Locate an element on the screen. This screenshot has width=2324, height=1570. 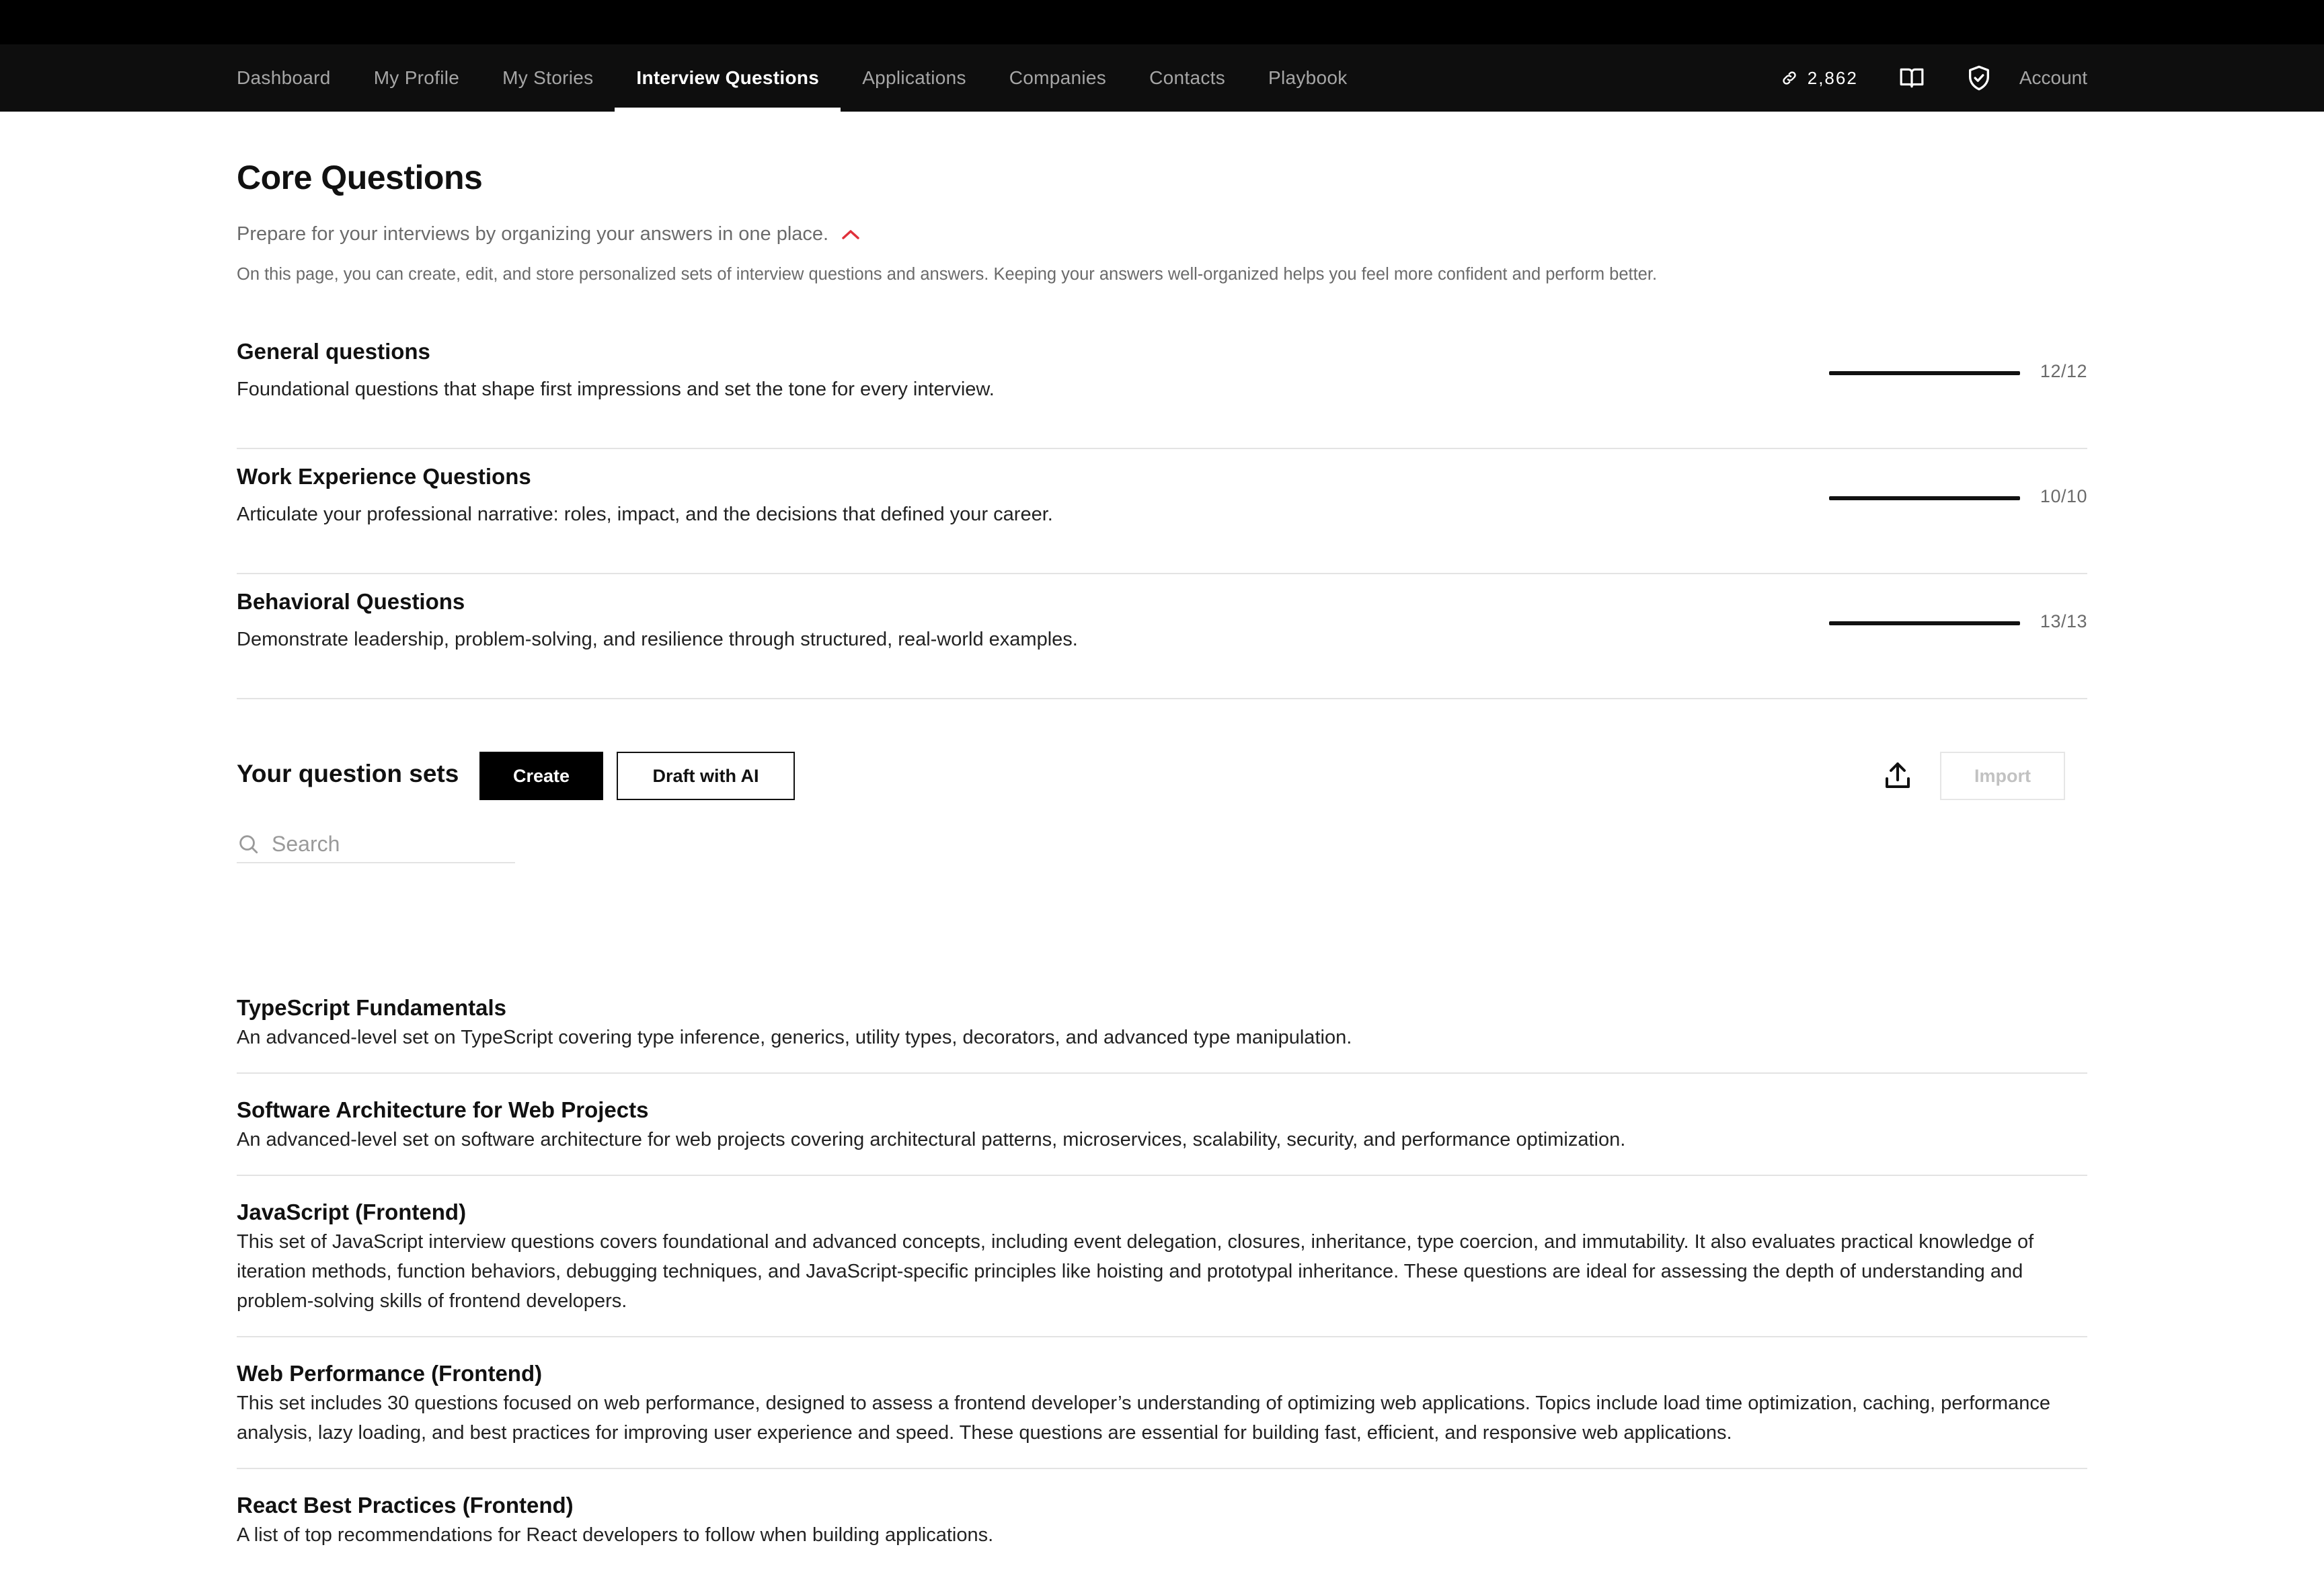
category-title: Work Experience Questions is located at coordinates (384, 476).